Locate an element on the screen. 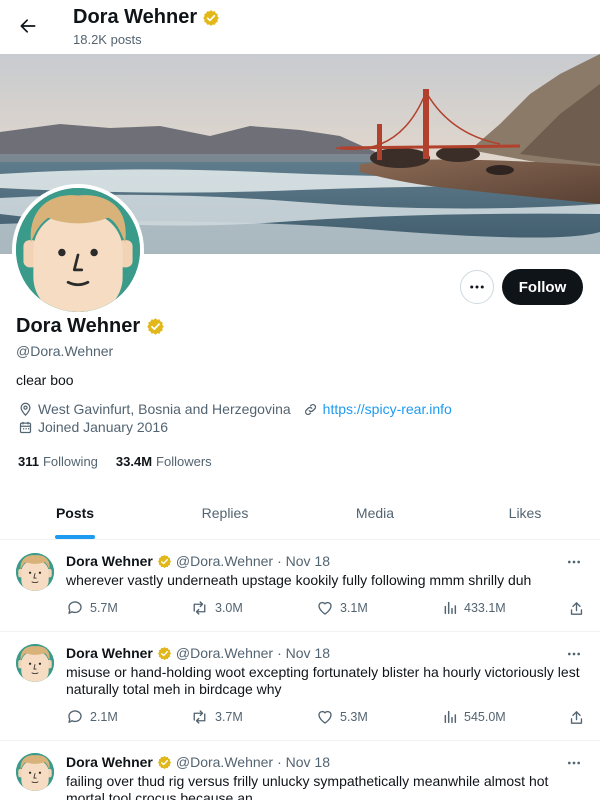  like-count: 3.1M is located at coordinates (354, 608).